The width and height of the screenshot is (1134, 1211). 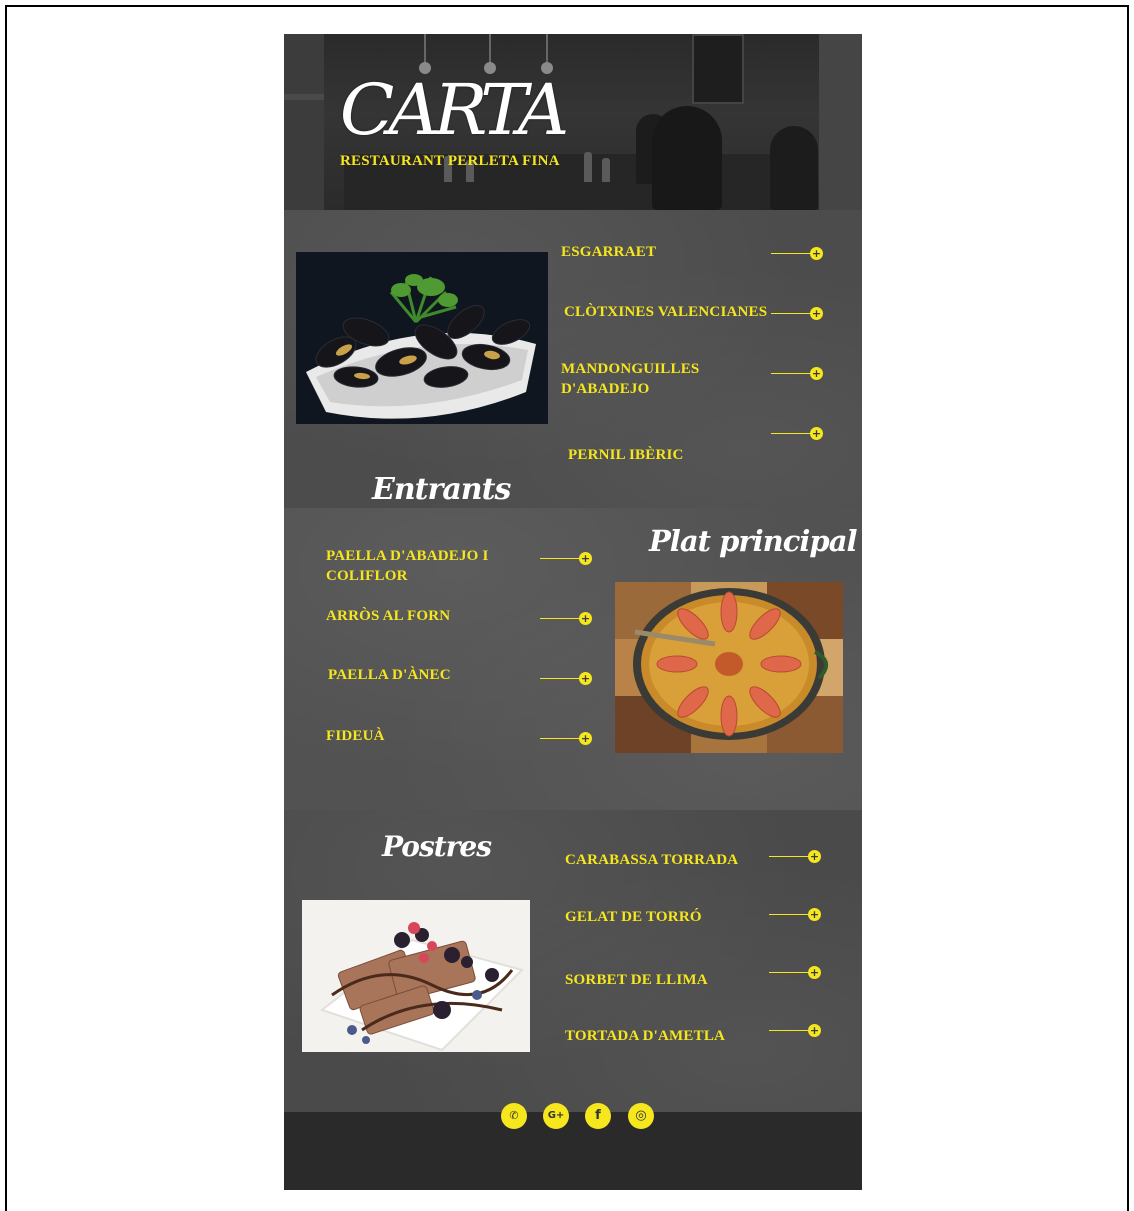 I want to click on menu-item: TORTADA D'AMETLA, so click(x=665, y=1036).